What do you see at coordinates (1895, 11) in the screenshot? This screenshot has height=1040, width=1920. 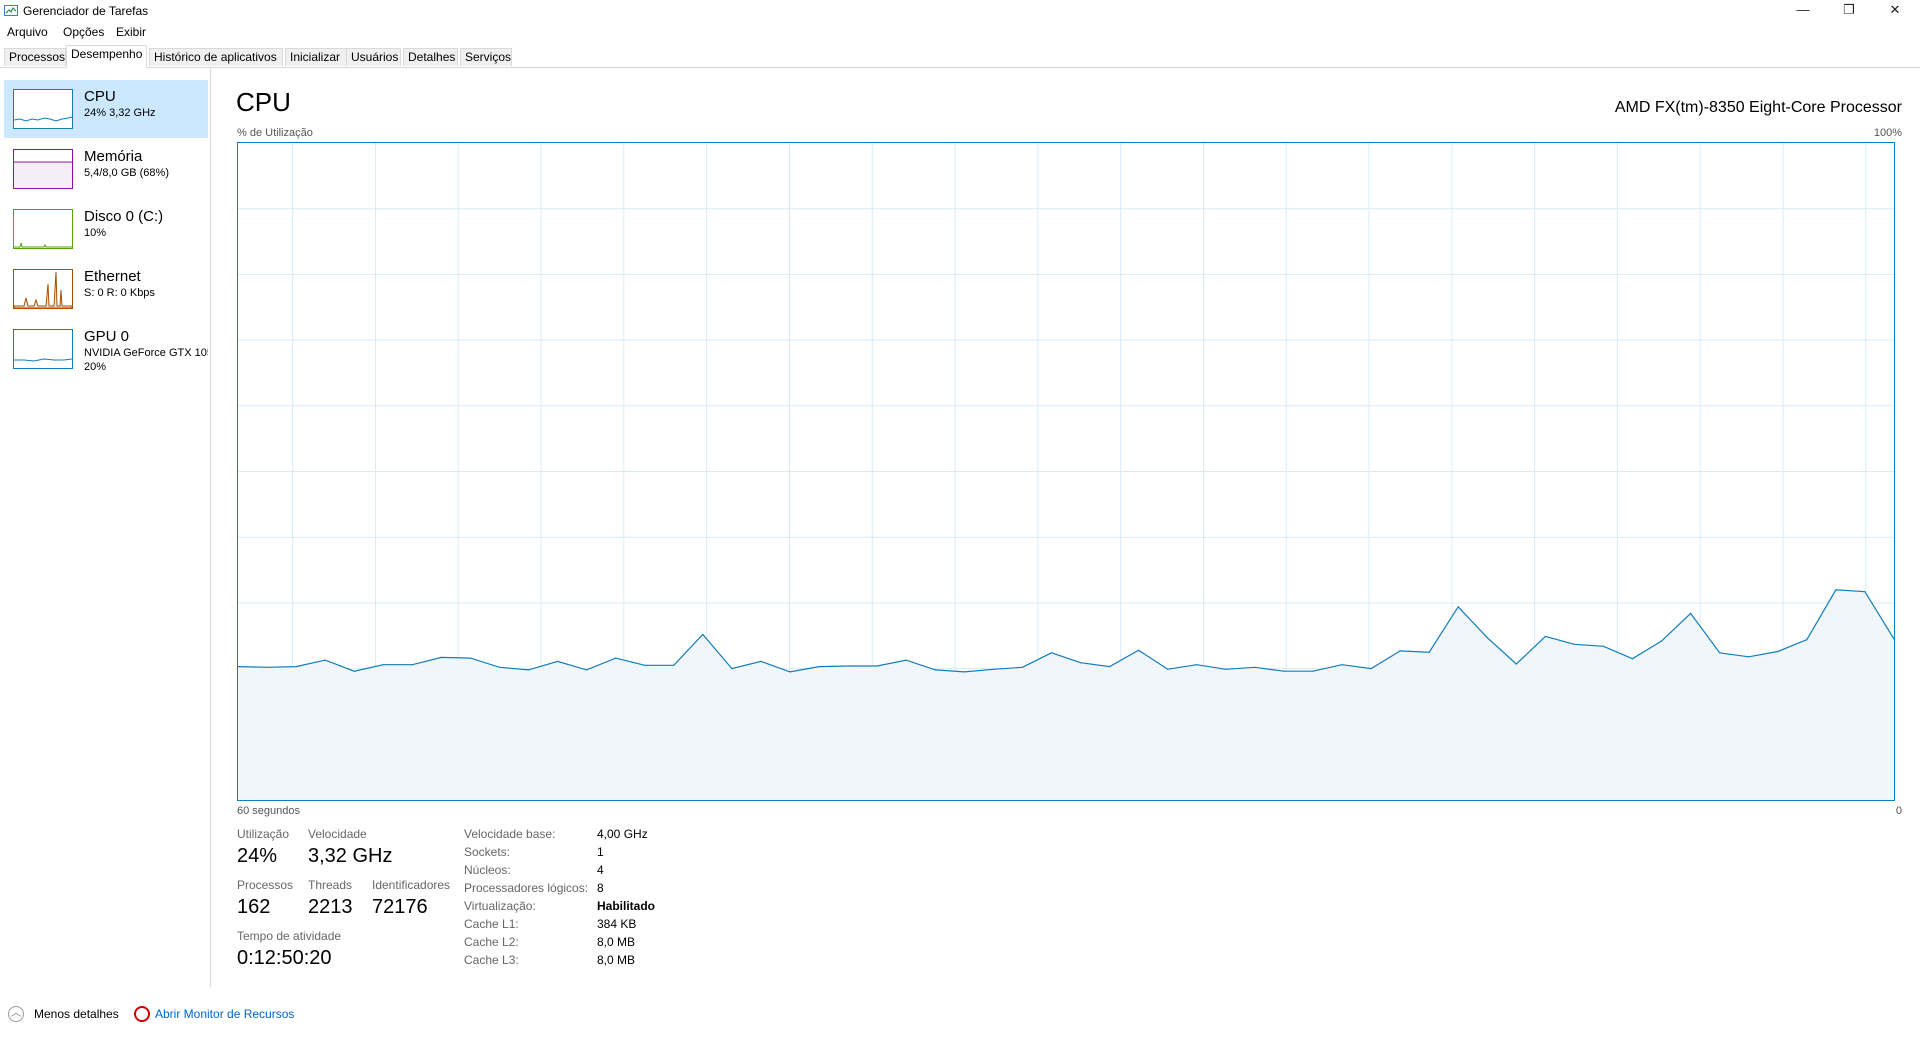 I see `close-button: ✕` at bounding box center [1895, 11].